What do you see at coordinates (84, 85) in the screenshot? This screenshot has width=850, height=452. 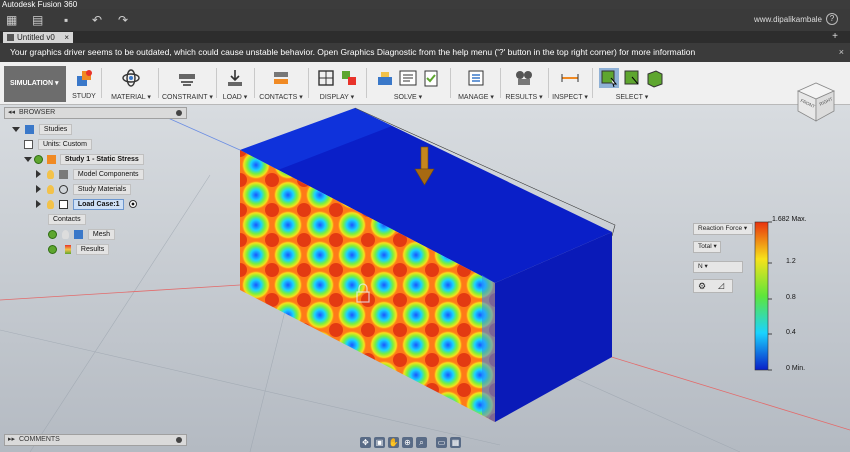 I see `study-group: STUDY` at bounding box center [84, 85].